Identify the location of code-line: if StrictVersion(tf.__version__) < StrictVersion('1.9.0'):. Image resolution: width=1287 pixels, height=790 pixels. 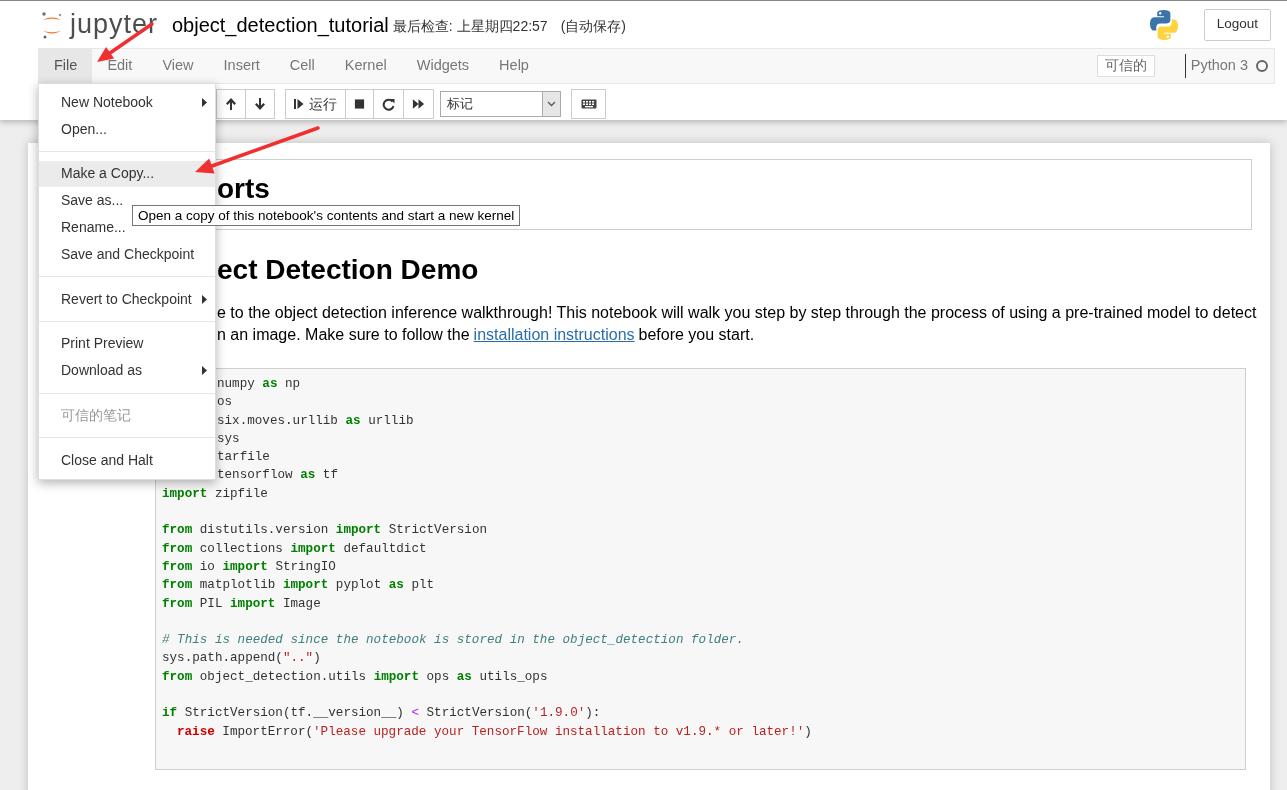
(381, 714).